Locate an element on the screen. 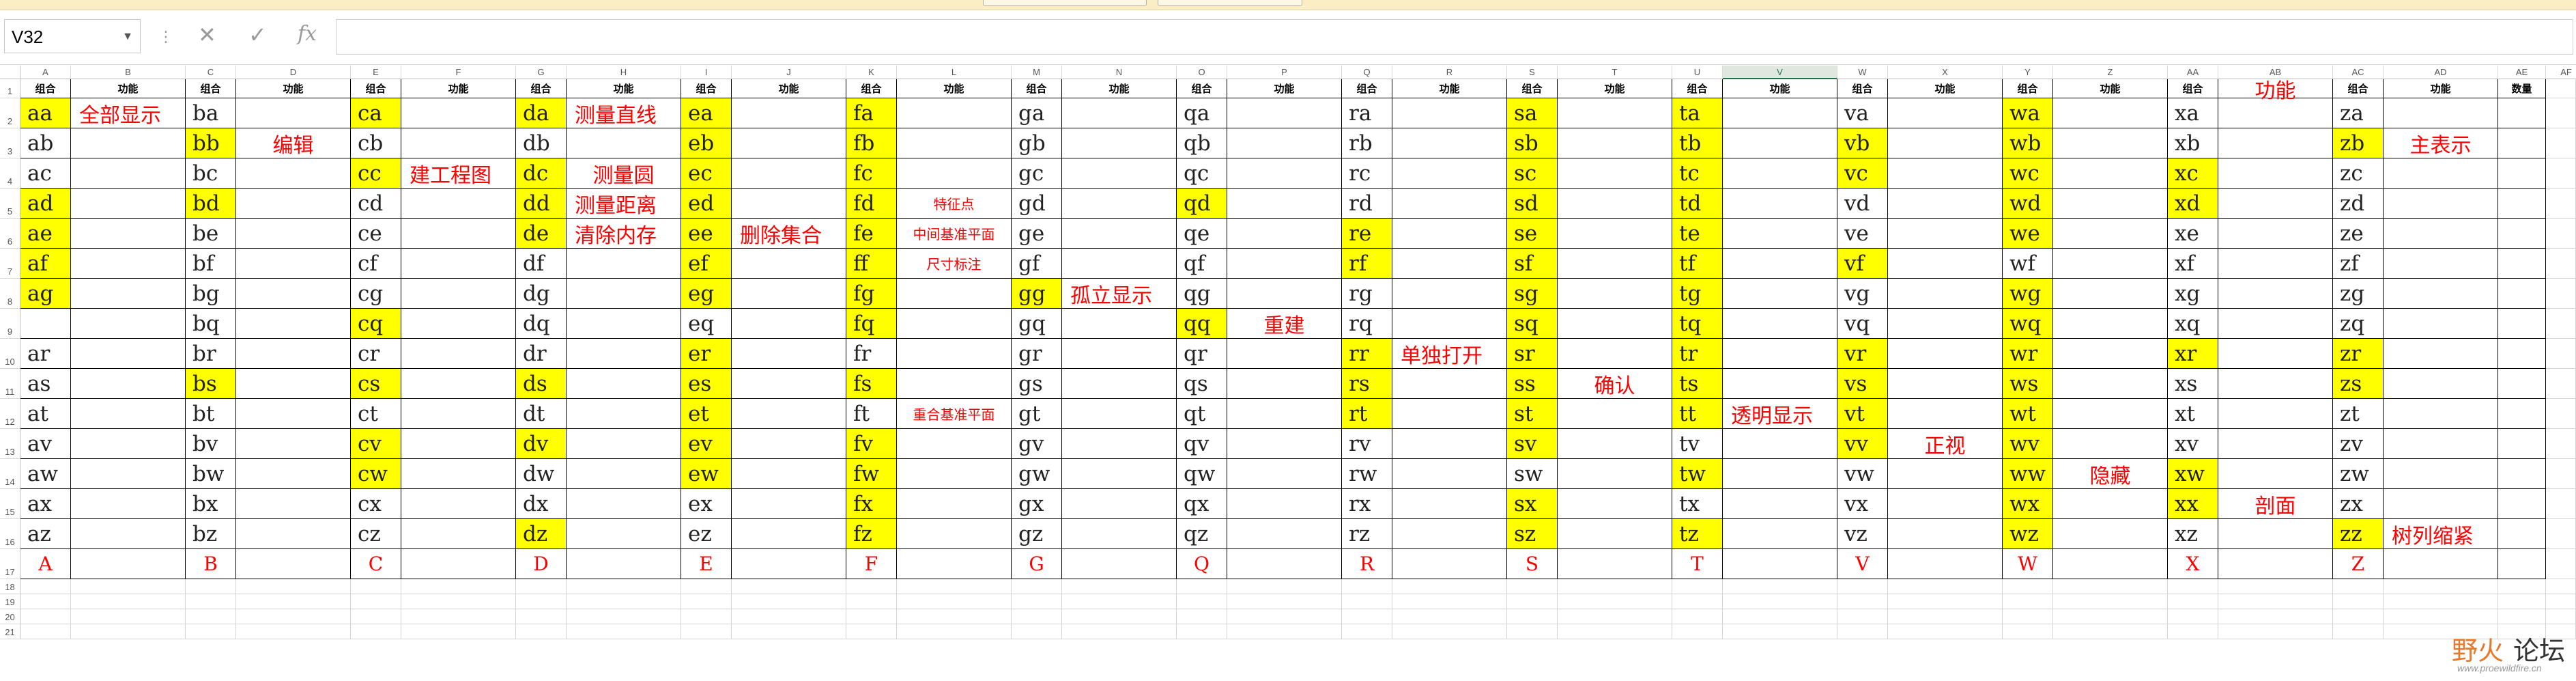 This screenshot has height=681, width=2576. combo-cell: zr is located at coordinates (2358, 354).